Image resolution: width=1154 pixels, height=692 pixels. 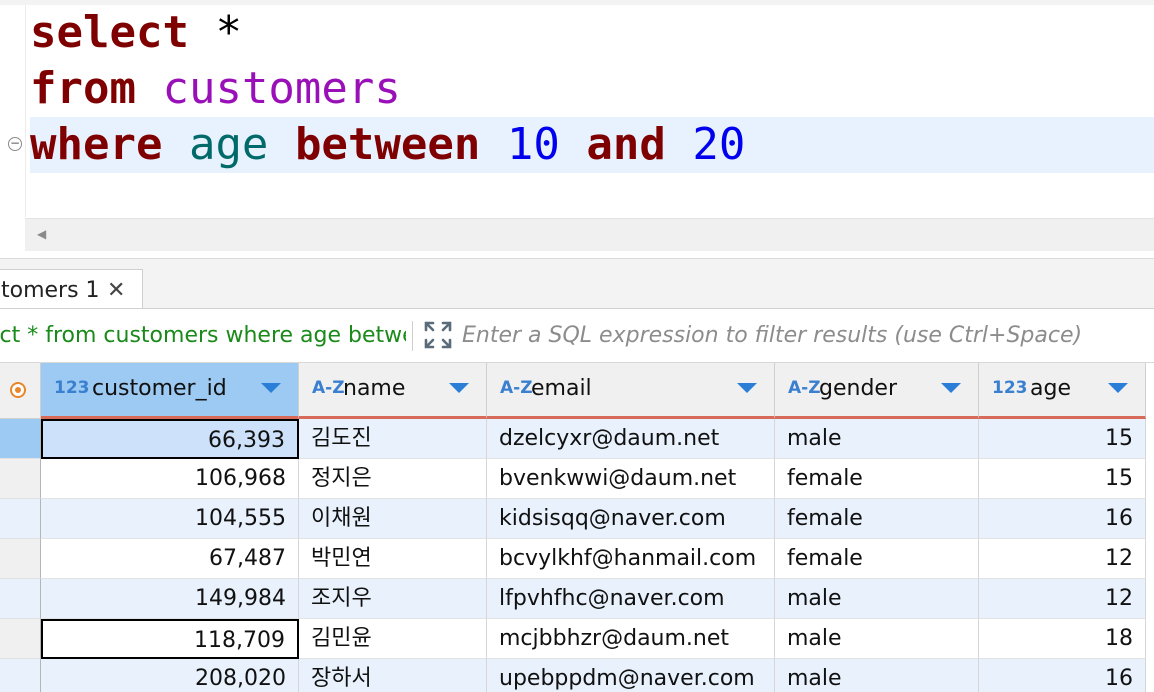 What do you see at coordinates (631, 599) in the screenshot?
I see `cell-email: lfpvhfhc@naver.com` at bounding box center [631, 599].